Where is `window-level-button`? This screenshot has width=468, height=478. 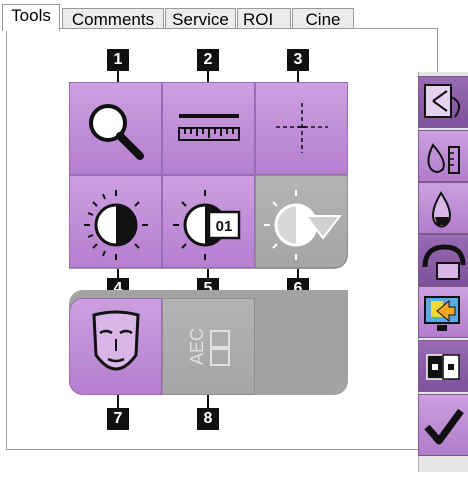
window-level-button is located at coordinates (115, 221).